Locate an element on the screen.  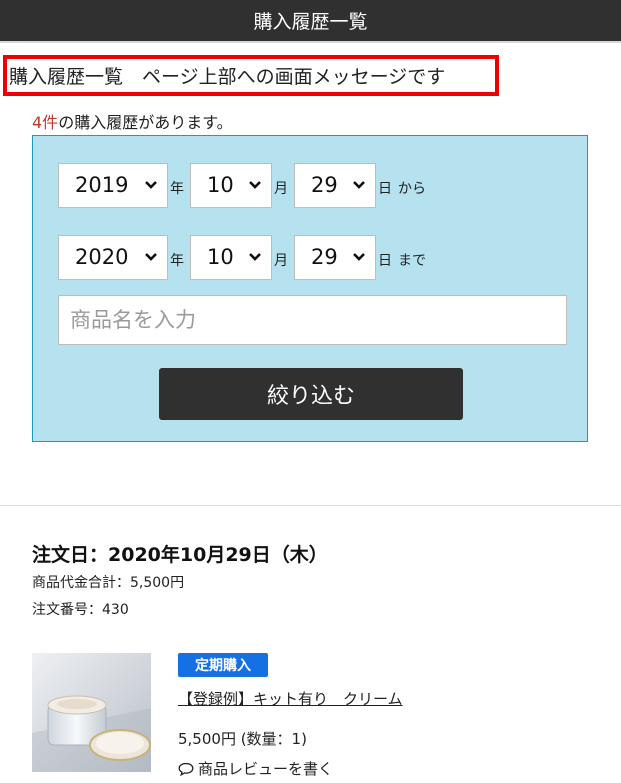
to-year-value: 2020 is located at coordinates (102, 257).